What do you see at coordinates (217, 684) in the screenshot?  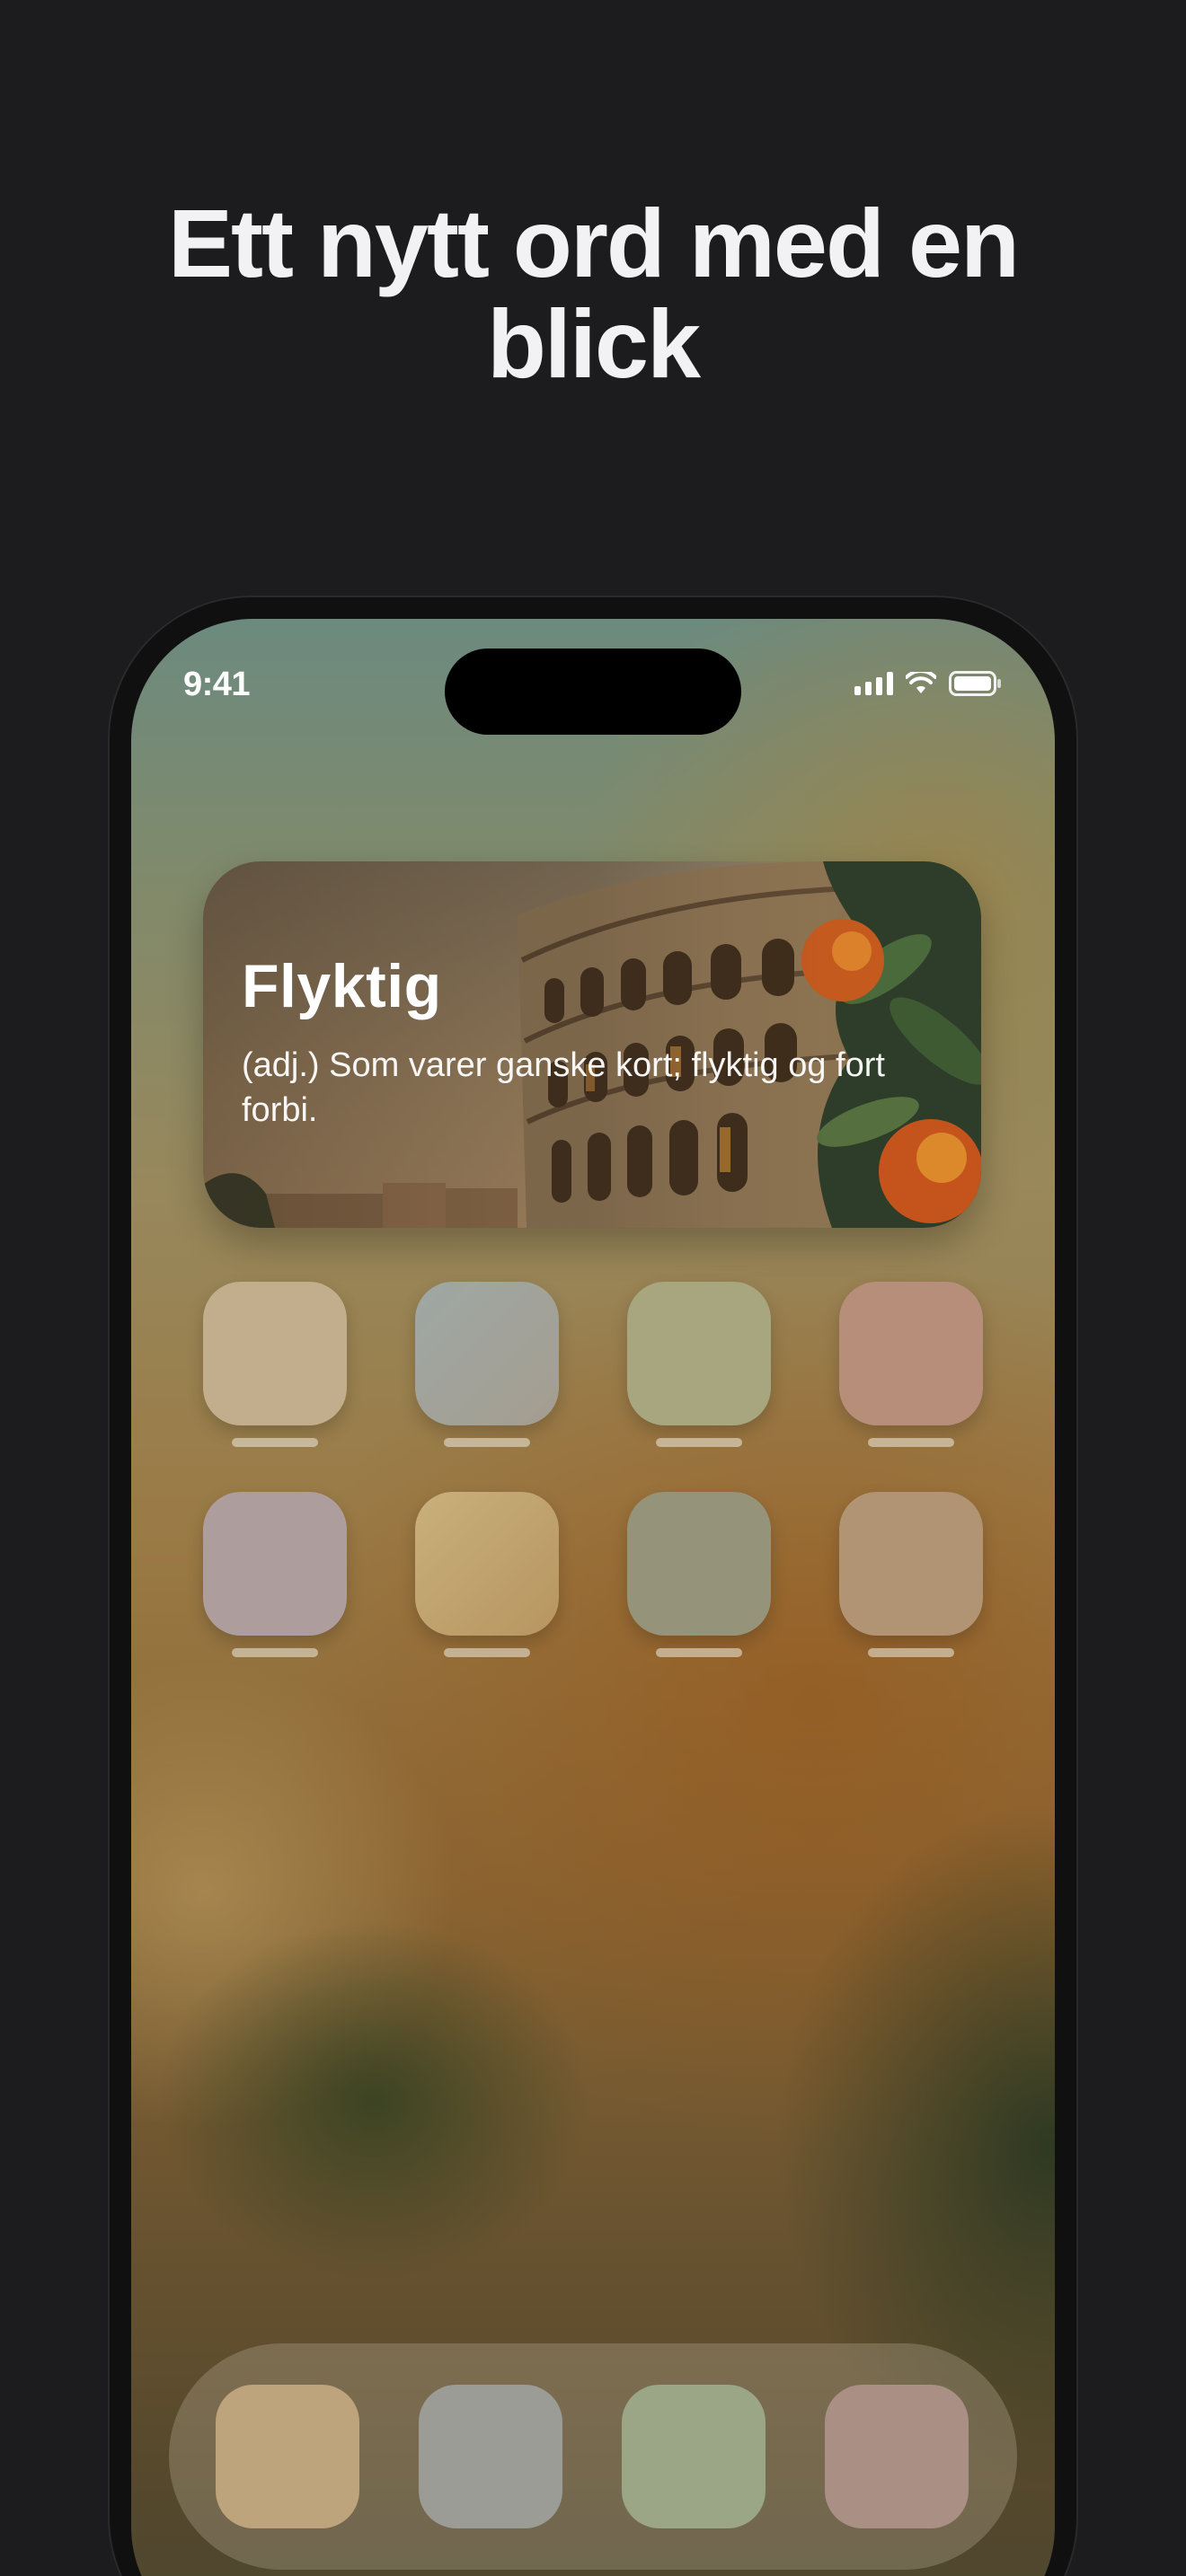 I see `status-time: 9:41` at bounding box center [217, 684].